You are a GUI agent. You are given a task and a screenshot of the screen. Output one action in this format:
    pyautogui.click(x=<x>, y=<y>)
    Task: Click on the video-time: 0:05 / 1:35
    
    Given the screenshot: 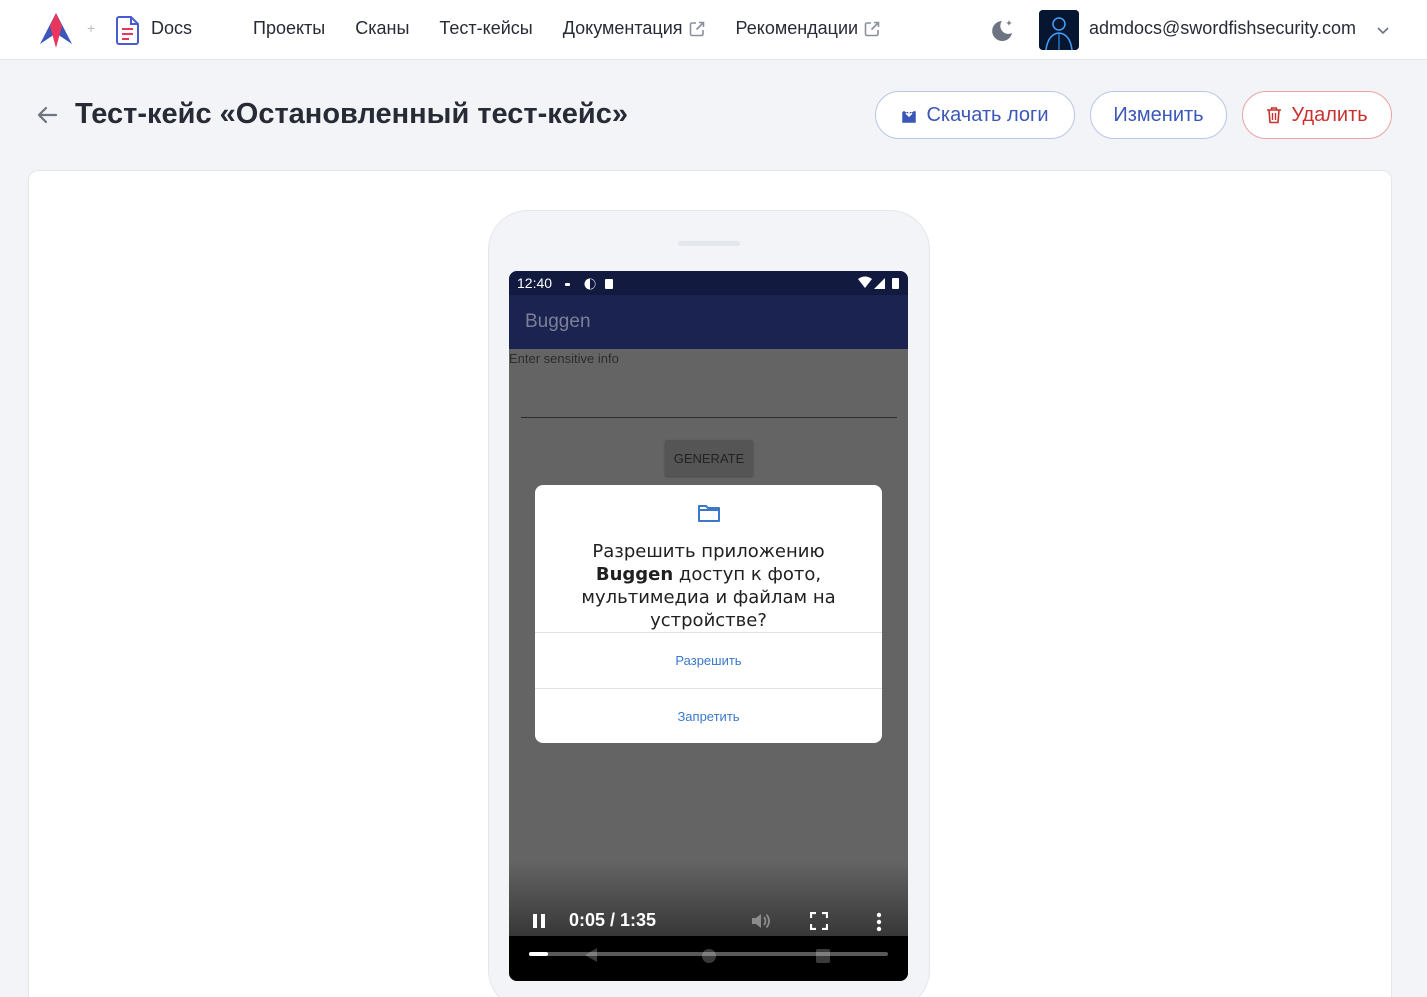 What is the action you would take?
    pyautogui.click(x=613, y=920)
    